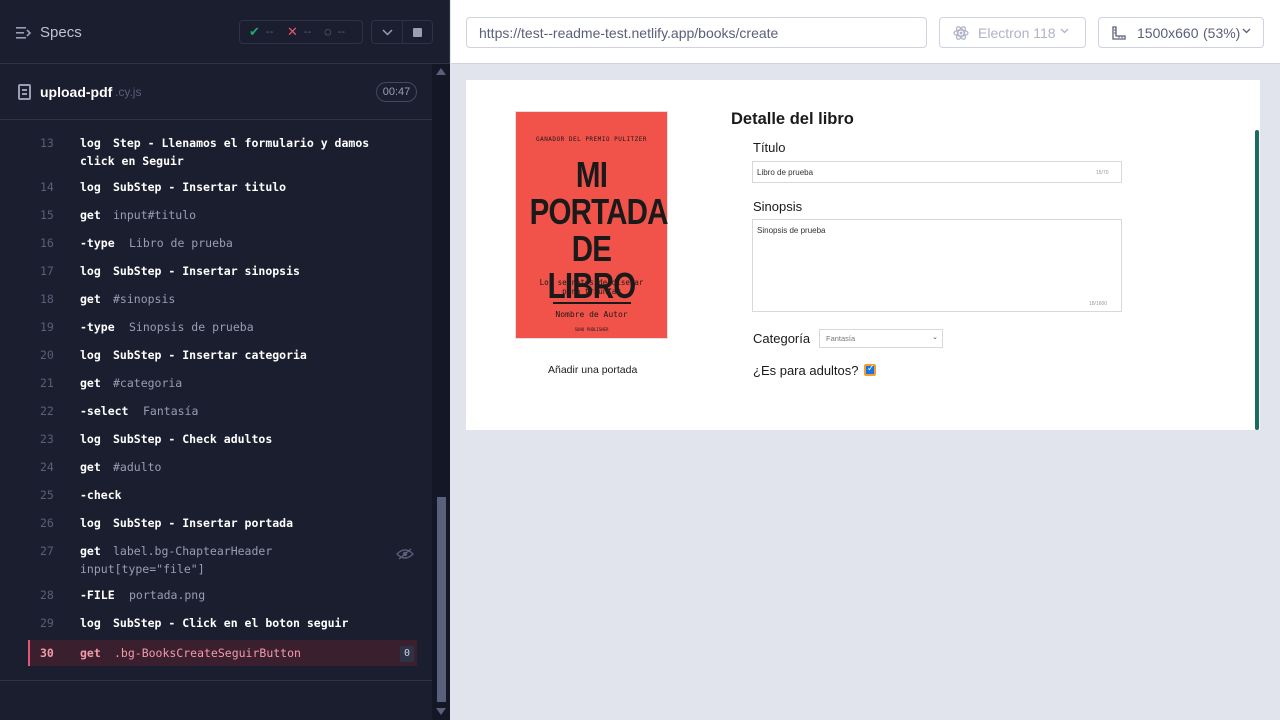  What do you see at coordinates (47, 327) in the screenshot?
I see `command-number: 19` at bounding box center [47, 327].